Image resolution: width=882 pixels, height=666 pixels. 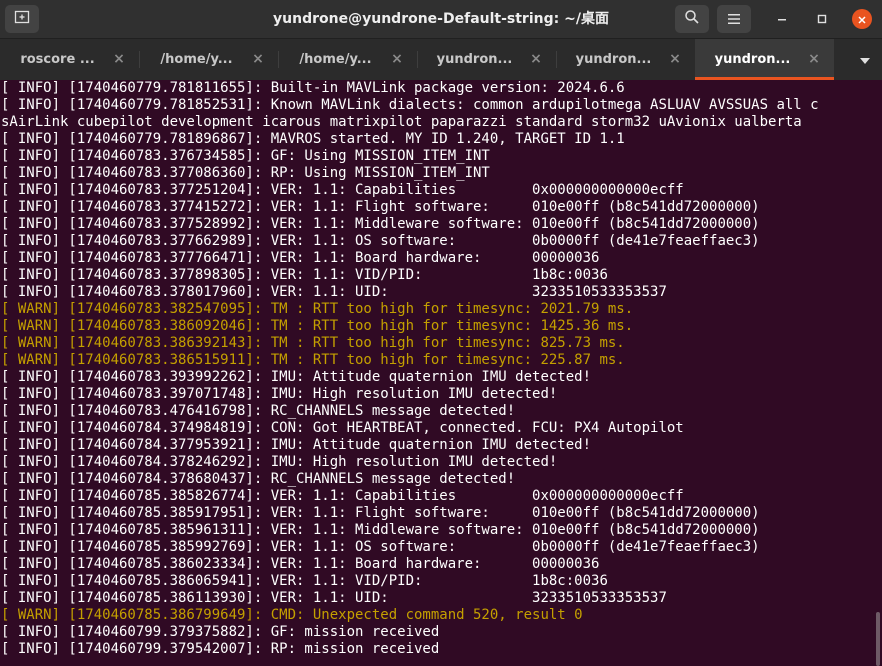 I want to click on tab-home-1: /home/y... ×, so click(x=208, y=59).